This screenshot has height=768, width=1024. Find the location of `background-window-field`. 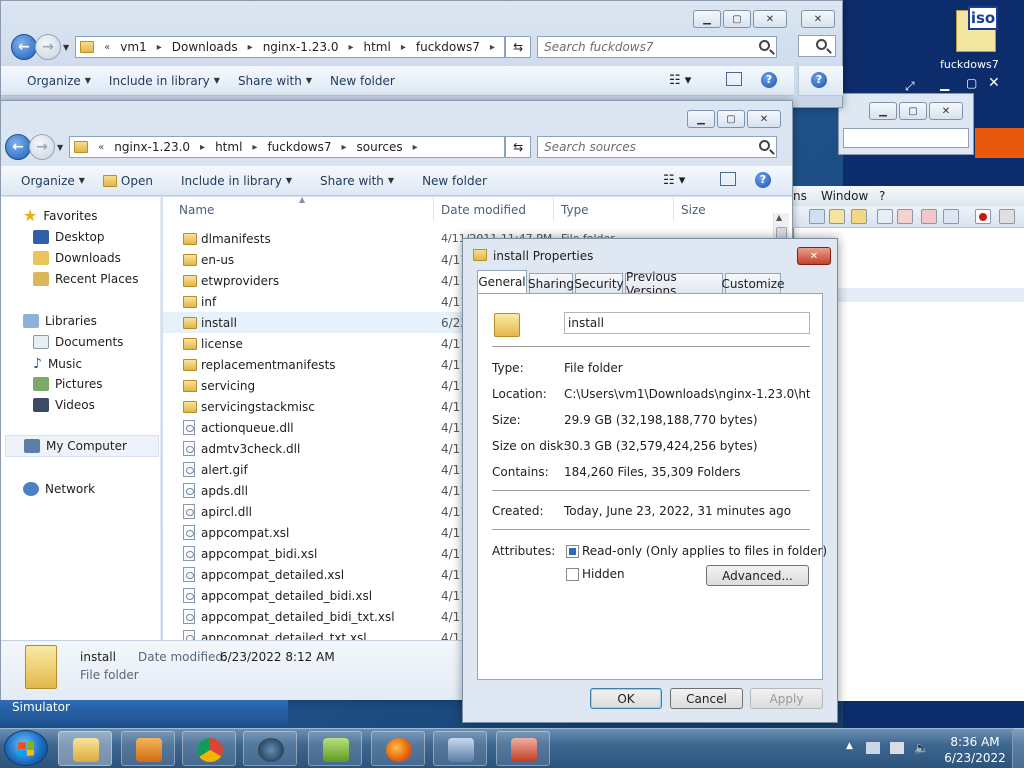

background-window-field is located at coordinates (906, 138).